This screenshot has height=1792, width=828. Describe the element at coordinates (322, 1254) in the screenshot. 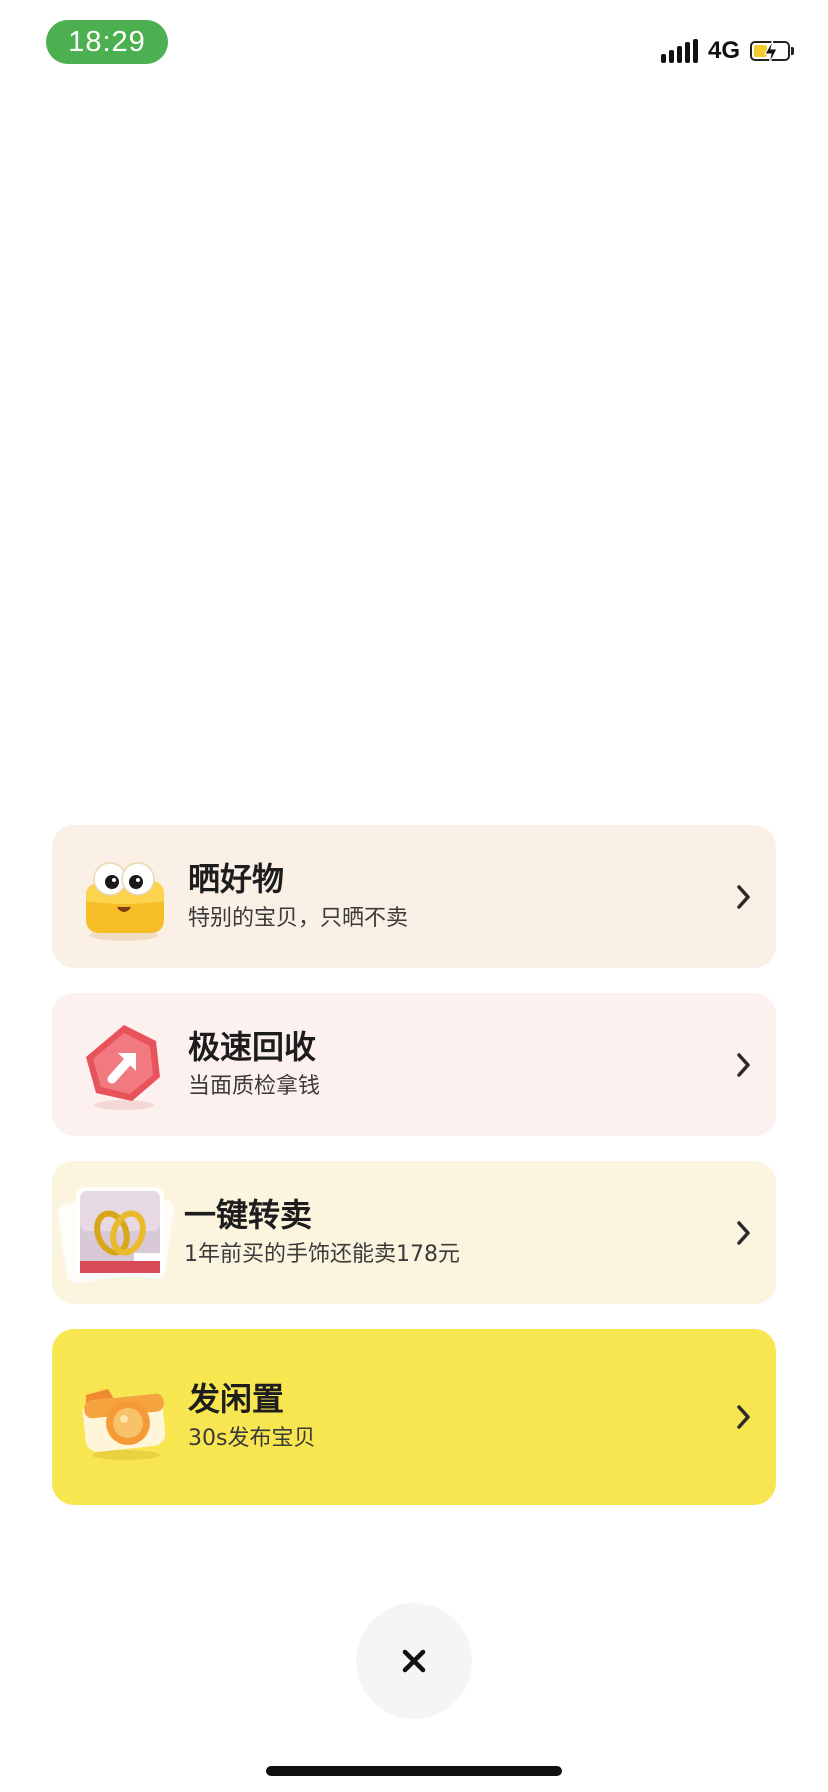

I see `menu-item-subtitle: 1年前买的手饰还能卖178元` at that location.